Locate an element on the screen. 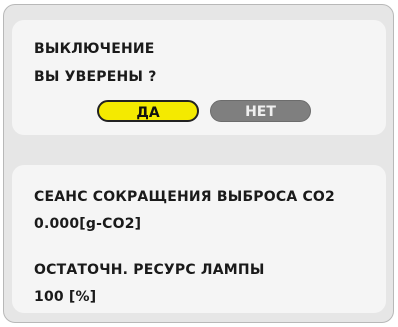 The height and width of the screenshot is (327, 398). co2-reduction-value: 0.000[g-CO2] is located at coordinates (88, 224).